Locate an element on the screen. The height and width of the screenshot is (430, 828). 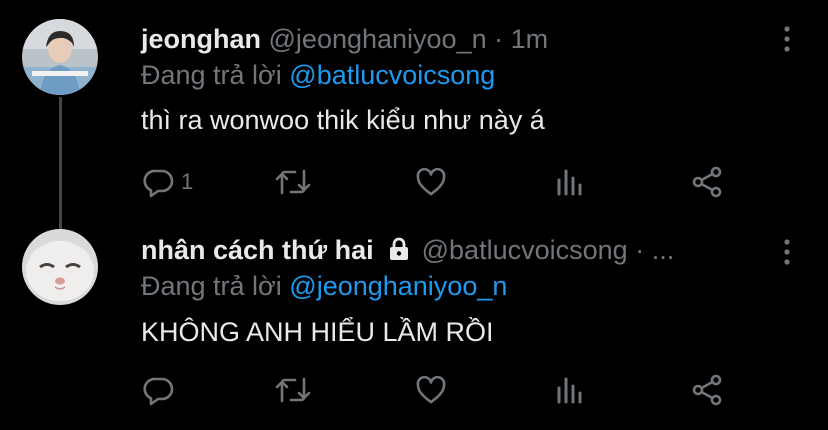
reply-button is located at coordinates (162, 390).